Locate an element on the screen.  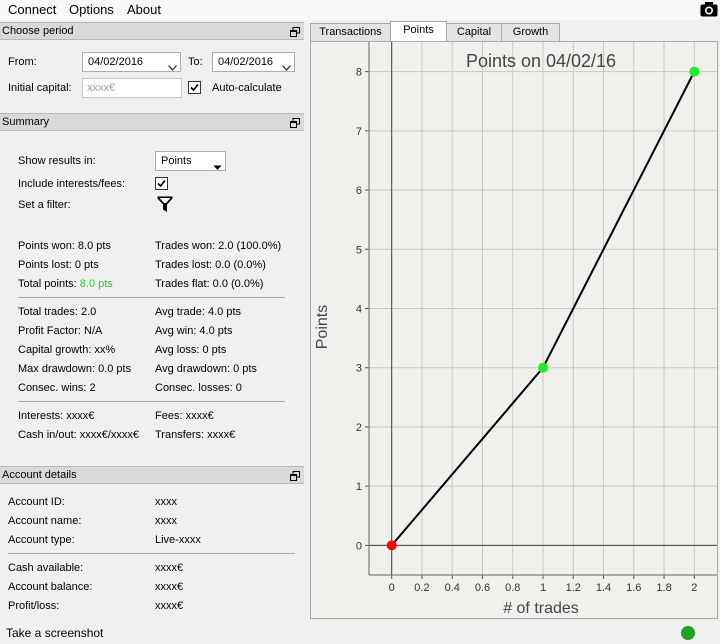
y-tick-label: 0 is located at coordinates (359, 546).